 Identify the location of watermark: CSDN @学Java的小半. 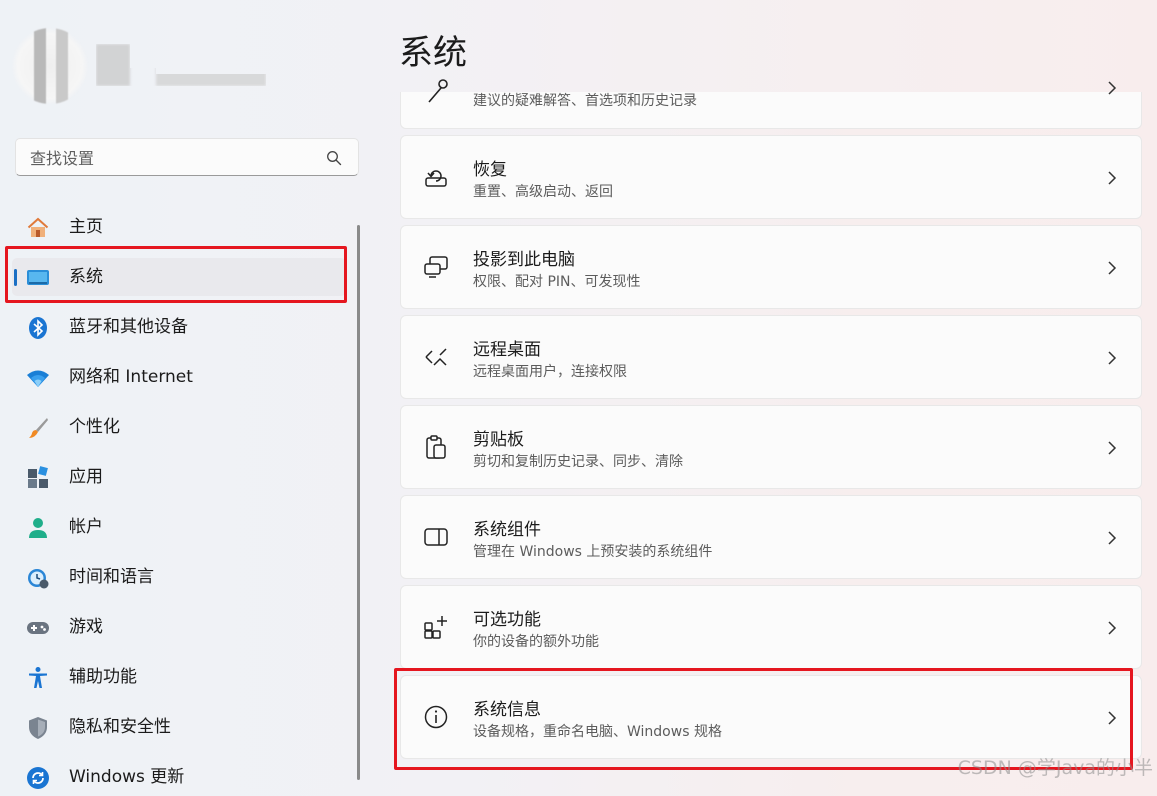
(1055, 768).